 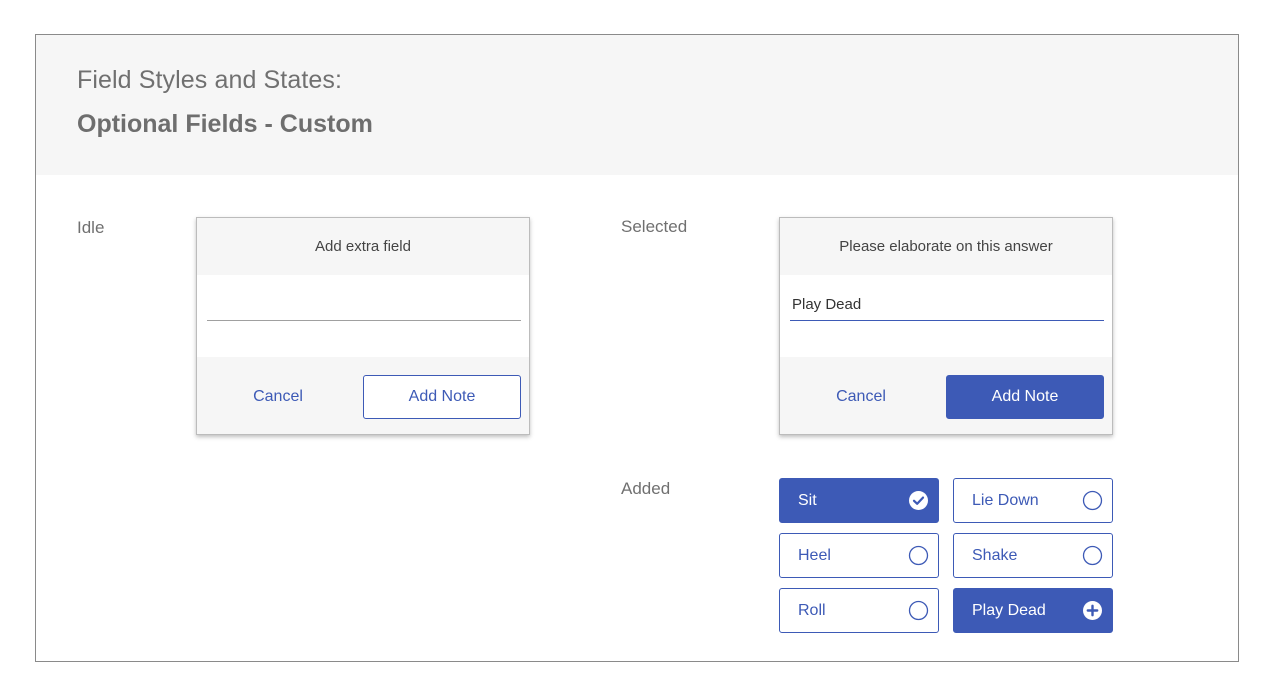 I want to click on chip-roll: Roll, so click(x=859, y=610).